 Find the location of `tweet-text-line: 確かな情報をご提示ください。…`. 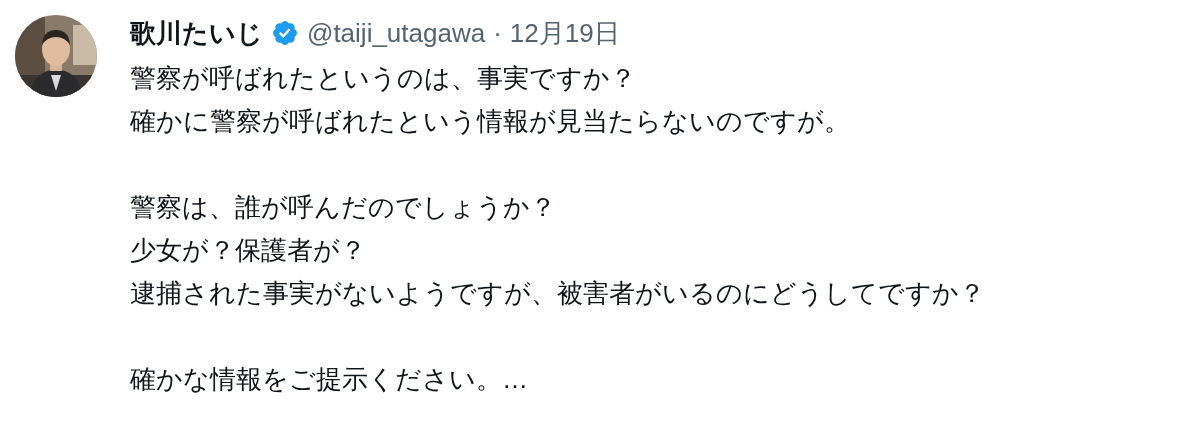

tweet-text-line: 確かな情報をご提示ください。… is located at coordinates (329, 379).